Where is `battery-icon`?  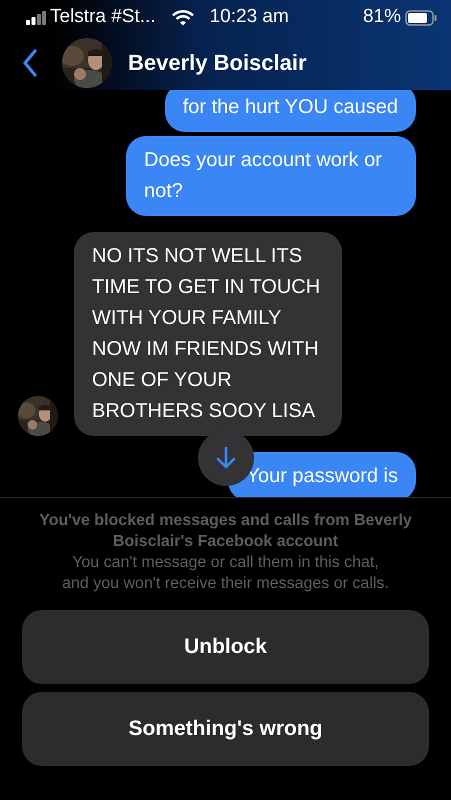
battery-icon is located at coordinates (421, 18).